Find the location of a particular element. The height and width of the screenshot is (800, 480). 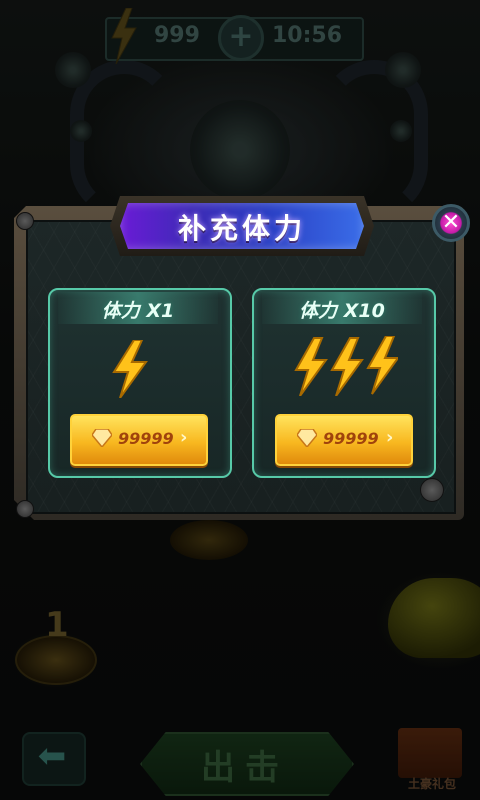

option-title: 体力 X10 is located at coordinates (342, 311).